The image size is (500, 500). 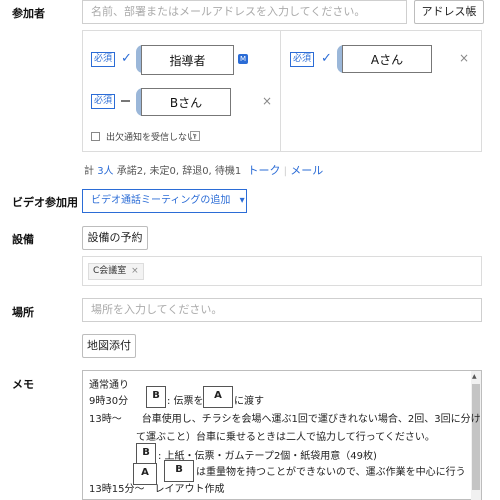 I want to click on mobile-badge-icon: M, so click(x=243, y=59).